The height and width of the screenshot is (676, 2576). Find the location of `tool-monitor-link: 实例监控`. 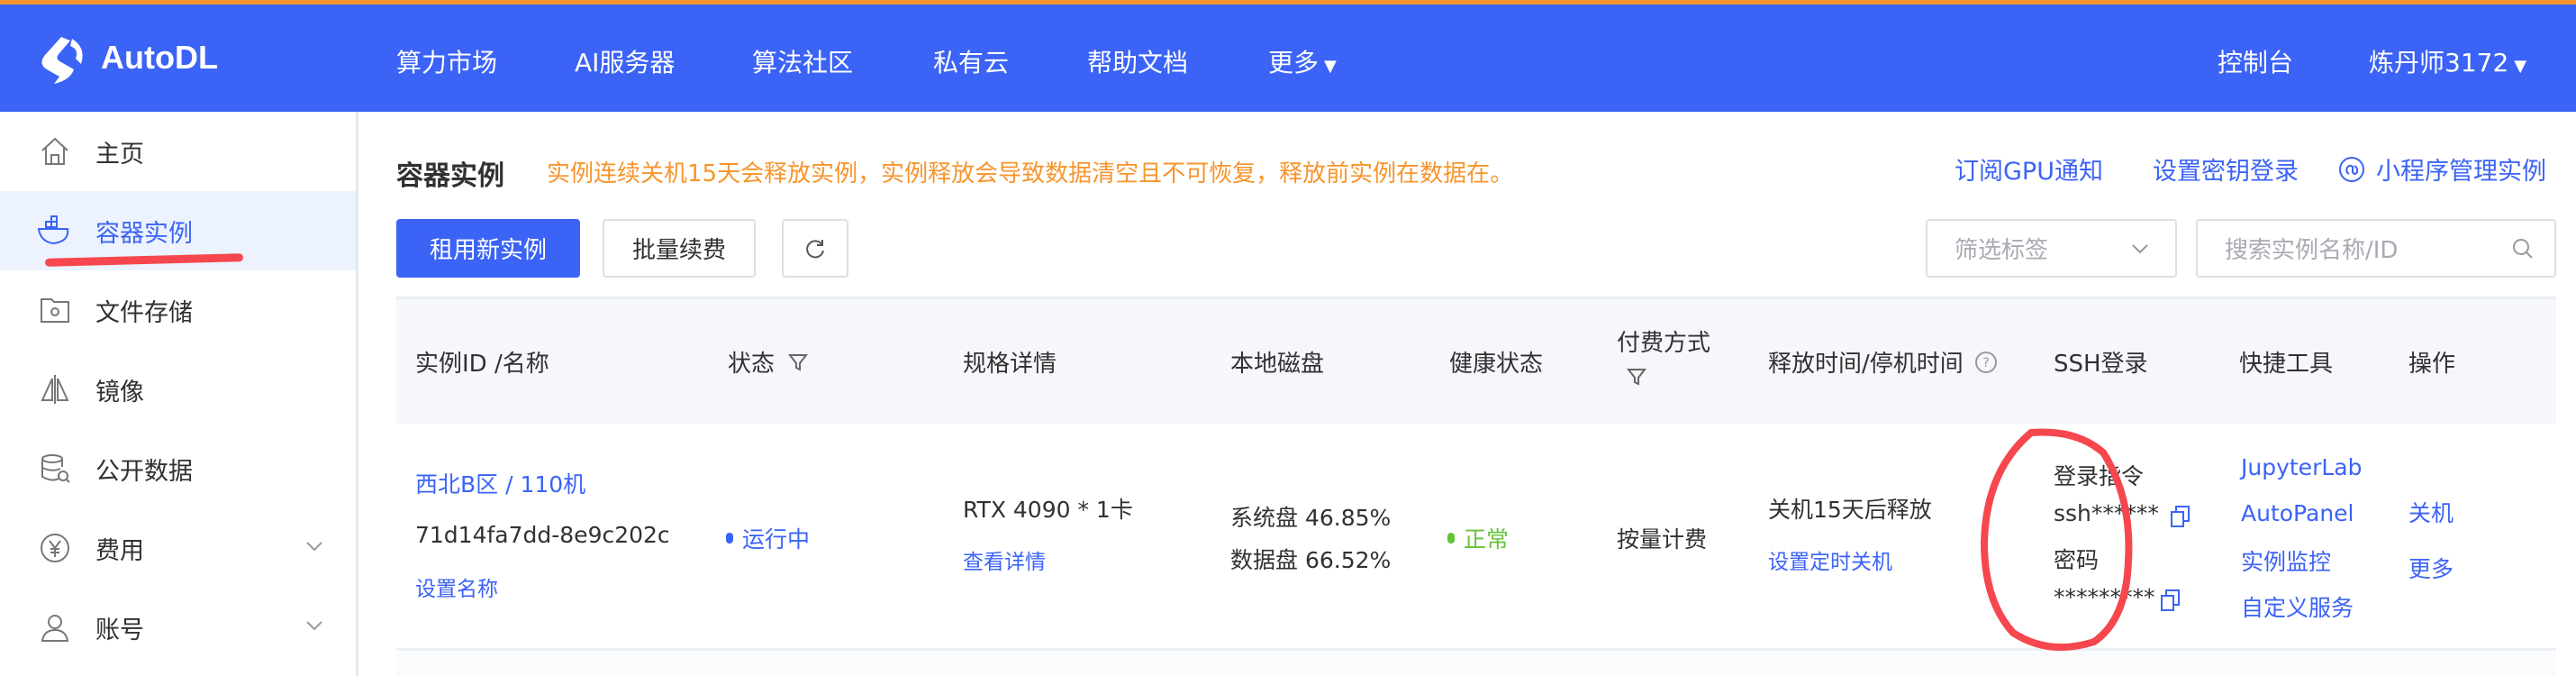

tool-monitor-link: 实例监控 is located at coordinates (2286, 560).